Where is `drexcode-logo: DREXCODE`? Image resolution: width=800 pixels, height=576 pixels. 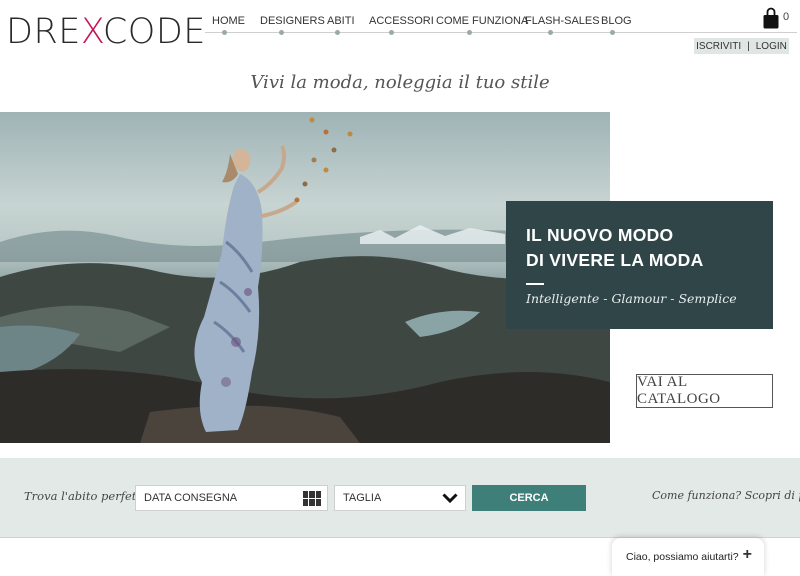 drexcode-logo: DREXCODE is located at coordinates (106, 32).